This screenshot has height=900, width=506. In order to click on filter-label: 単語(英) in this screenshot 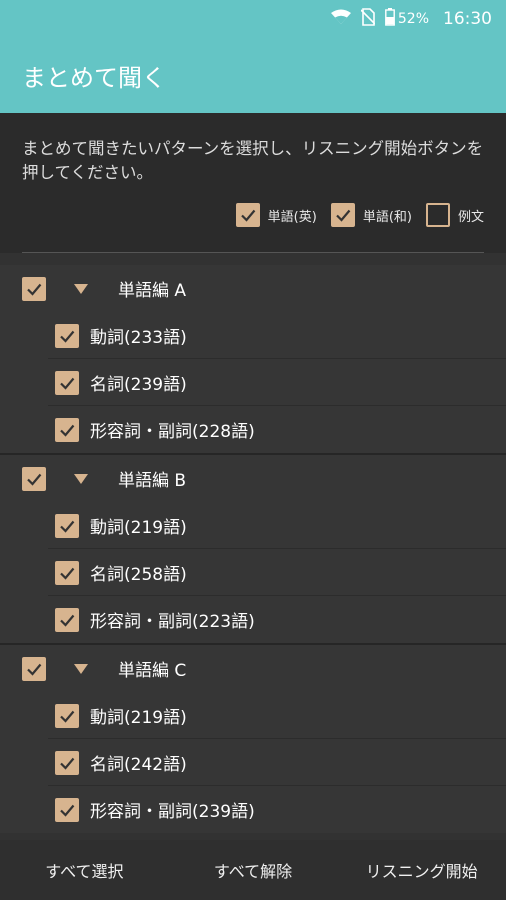, I will do `click(292, 217)`.